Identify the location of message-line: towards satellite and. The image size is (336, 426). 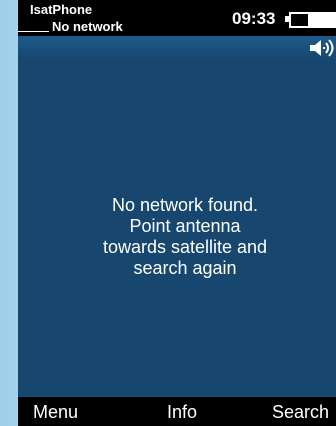
(185, 247).